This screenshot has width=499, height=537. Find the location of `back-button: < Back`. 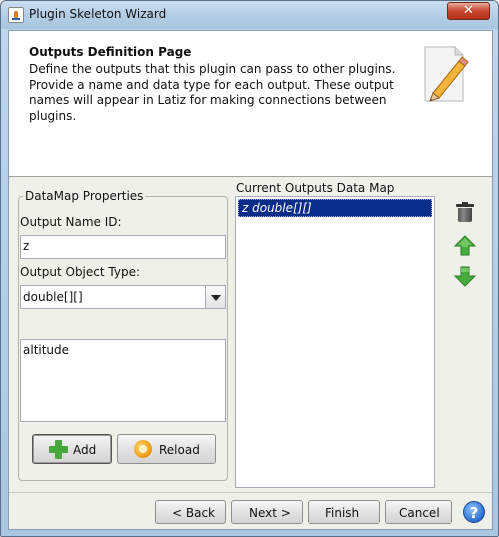

back-button: < Back is located at coordinates (190, 512).